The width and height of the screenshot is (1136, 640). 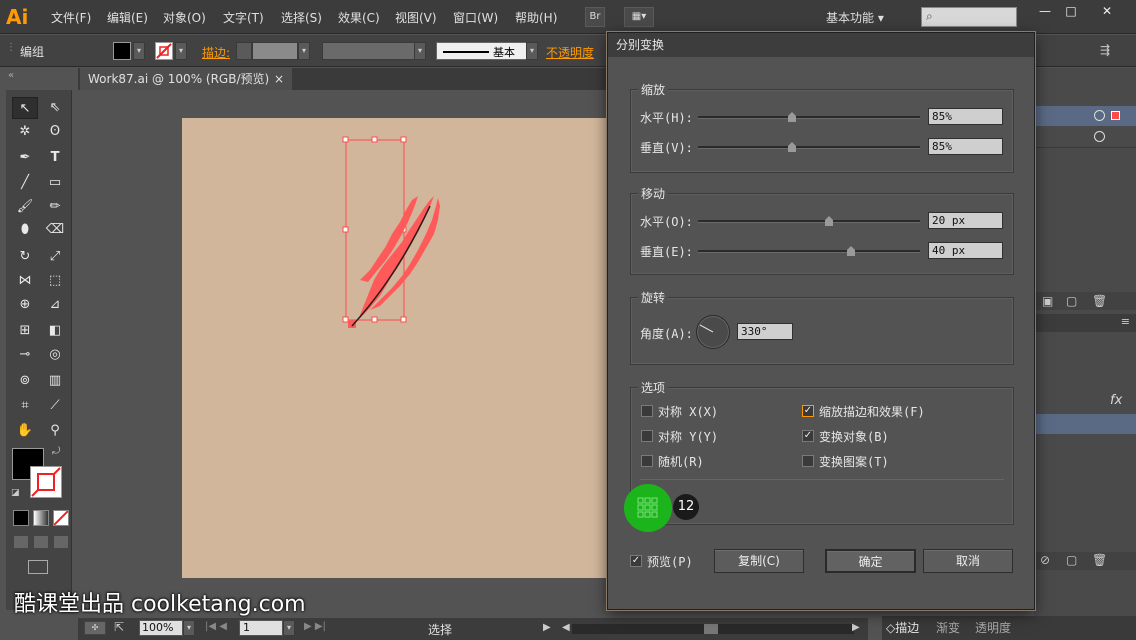 I want to click on random-checkbox, so click(x=647, y=461).